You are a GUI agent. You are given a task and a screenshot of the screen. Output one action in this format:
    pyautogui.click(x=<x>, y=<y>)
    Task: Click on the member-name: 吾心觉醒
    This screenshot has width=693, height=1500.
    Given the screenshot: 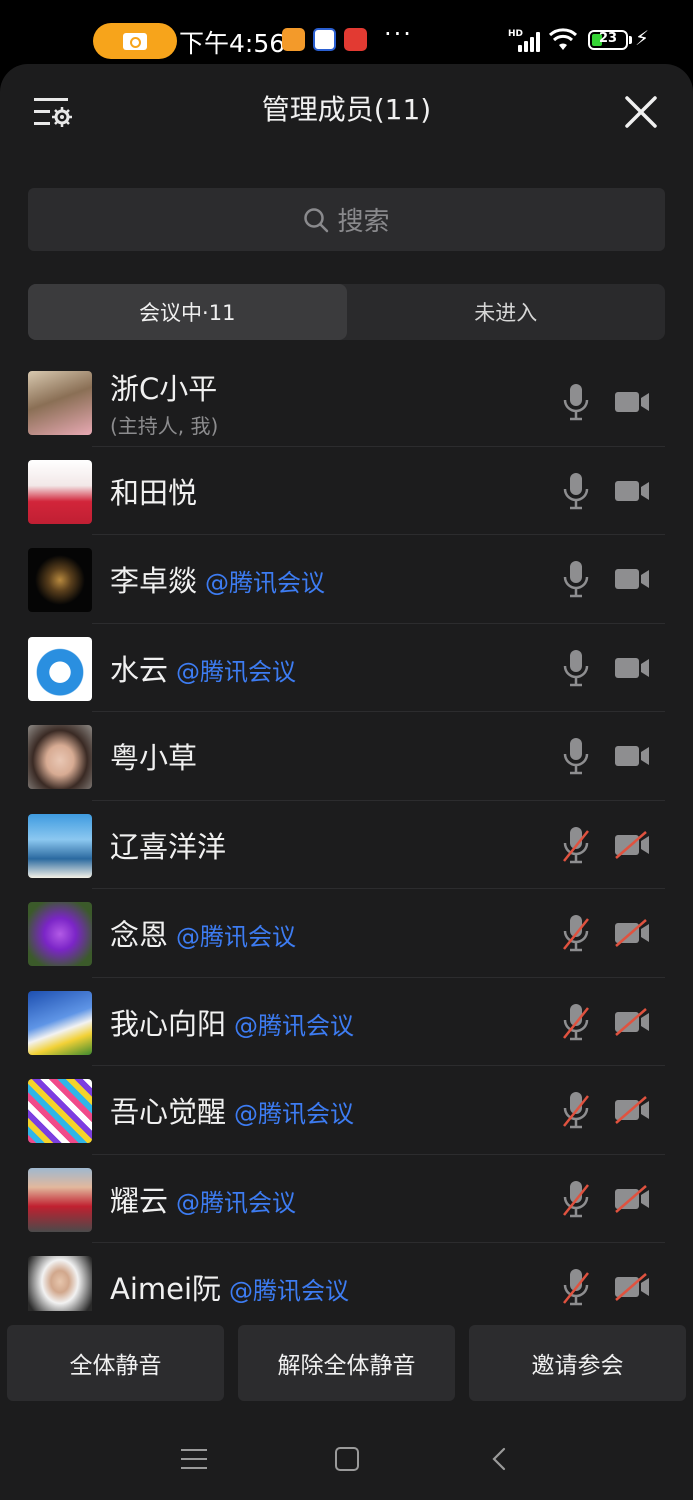 What is the action you would take?
    pyautogui.click(x=168, y=1112)
    